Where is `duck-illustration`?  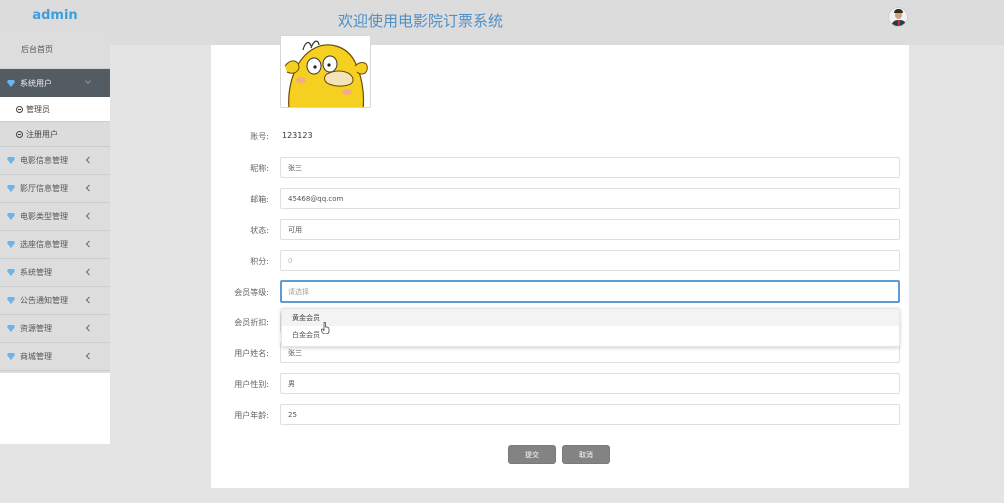
duck-illustration is located at coordinates (326, 73).